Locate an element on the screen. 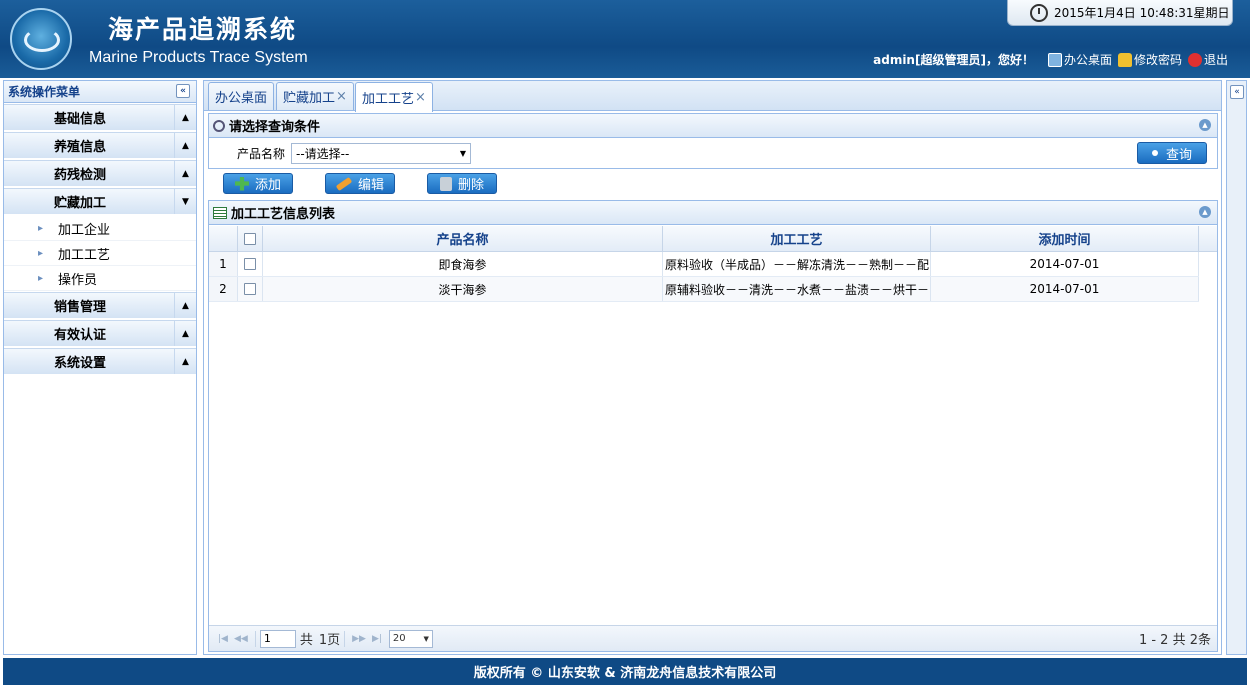 Image resolution: width=1250 pixels, height=685 pixels. select-all-checkbox is located at coordinates (250, 238).